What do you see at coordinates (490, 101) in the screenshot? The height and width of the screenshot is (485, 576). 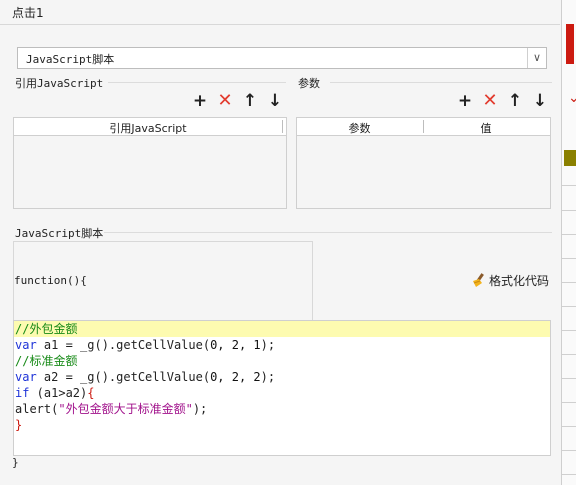 I see `params-delete-button: ✕` at bounding box center [490, 101].